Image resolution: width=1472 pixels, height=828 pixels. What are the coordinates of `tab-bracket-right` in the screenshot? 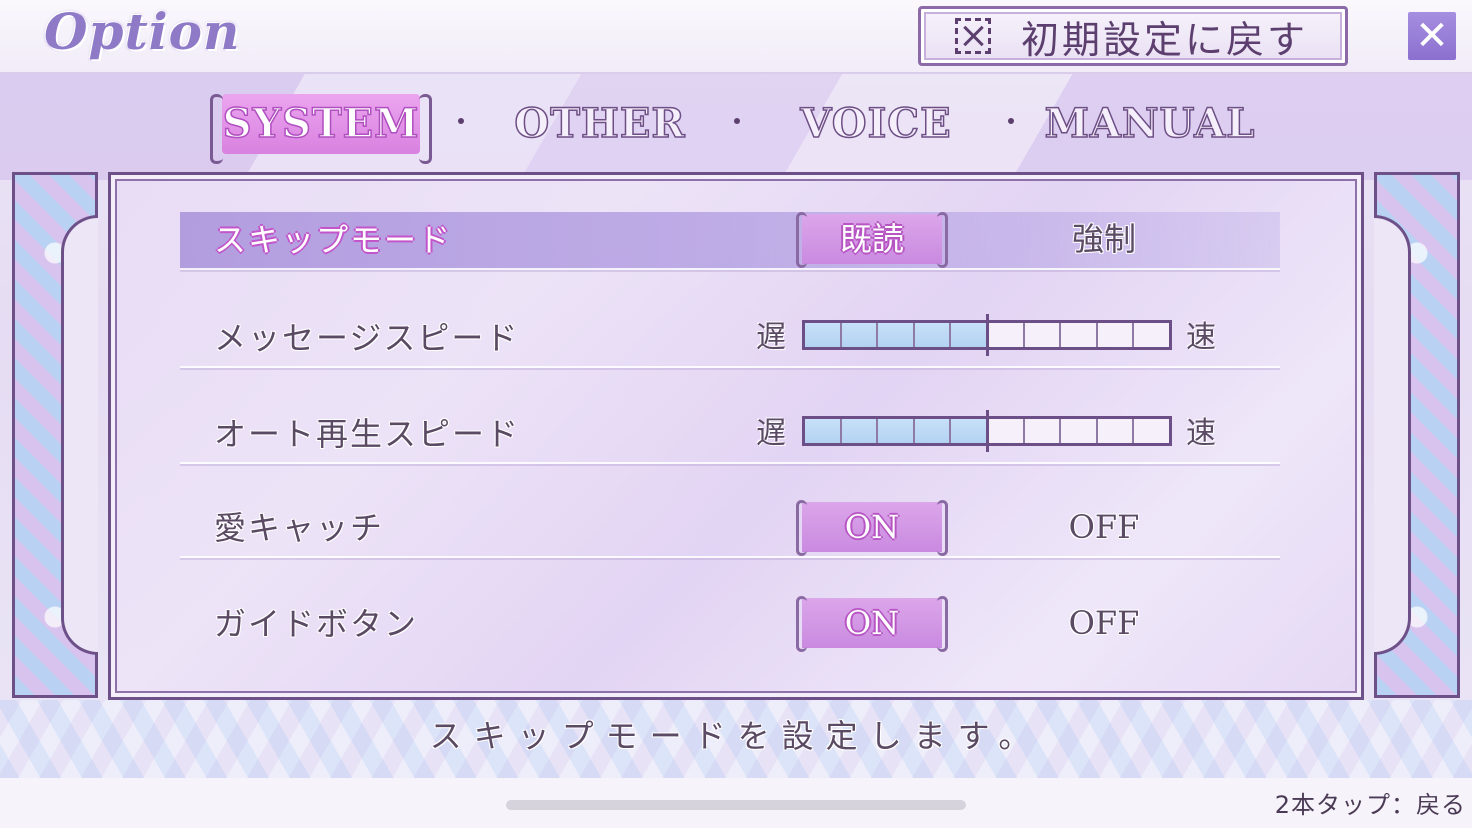 It's located at (425, 129).